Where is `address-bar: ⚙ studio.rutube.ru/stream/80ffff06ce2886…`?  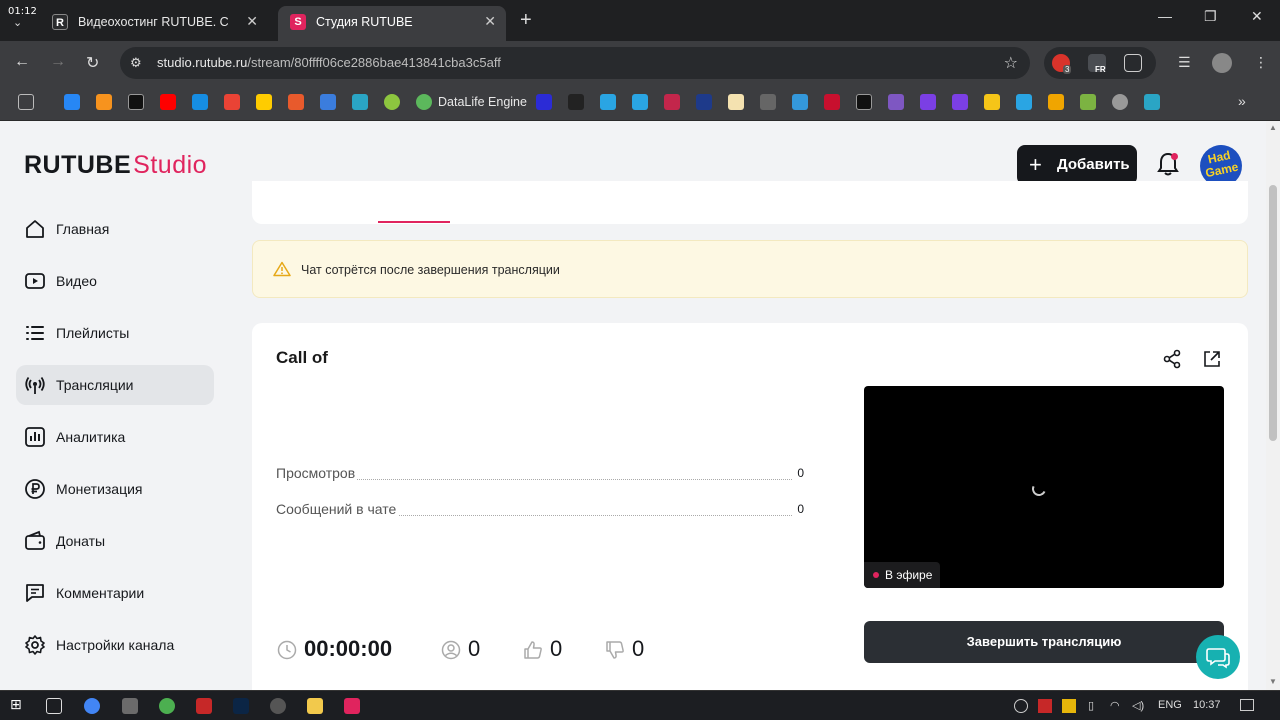 address-bar: ⚙ studio.rutube.ru/stream/80ffff06ce2886… is located at coordinates (575, 63).